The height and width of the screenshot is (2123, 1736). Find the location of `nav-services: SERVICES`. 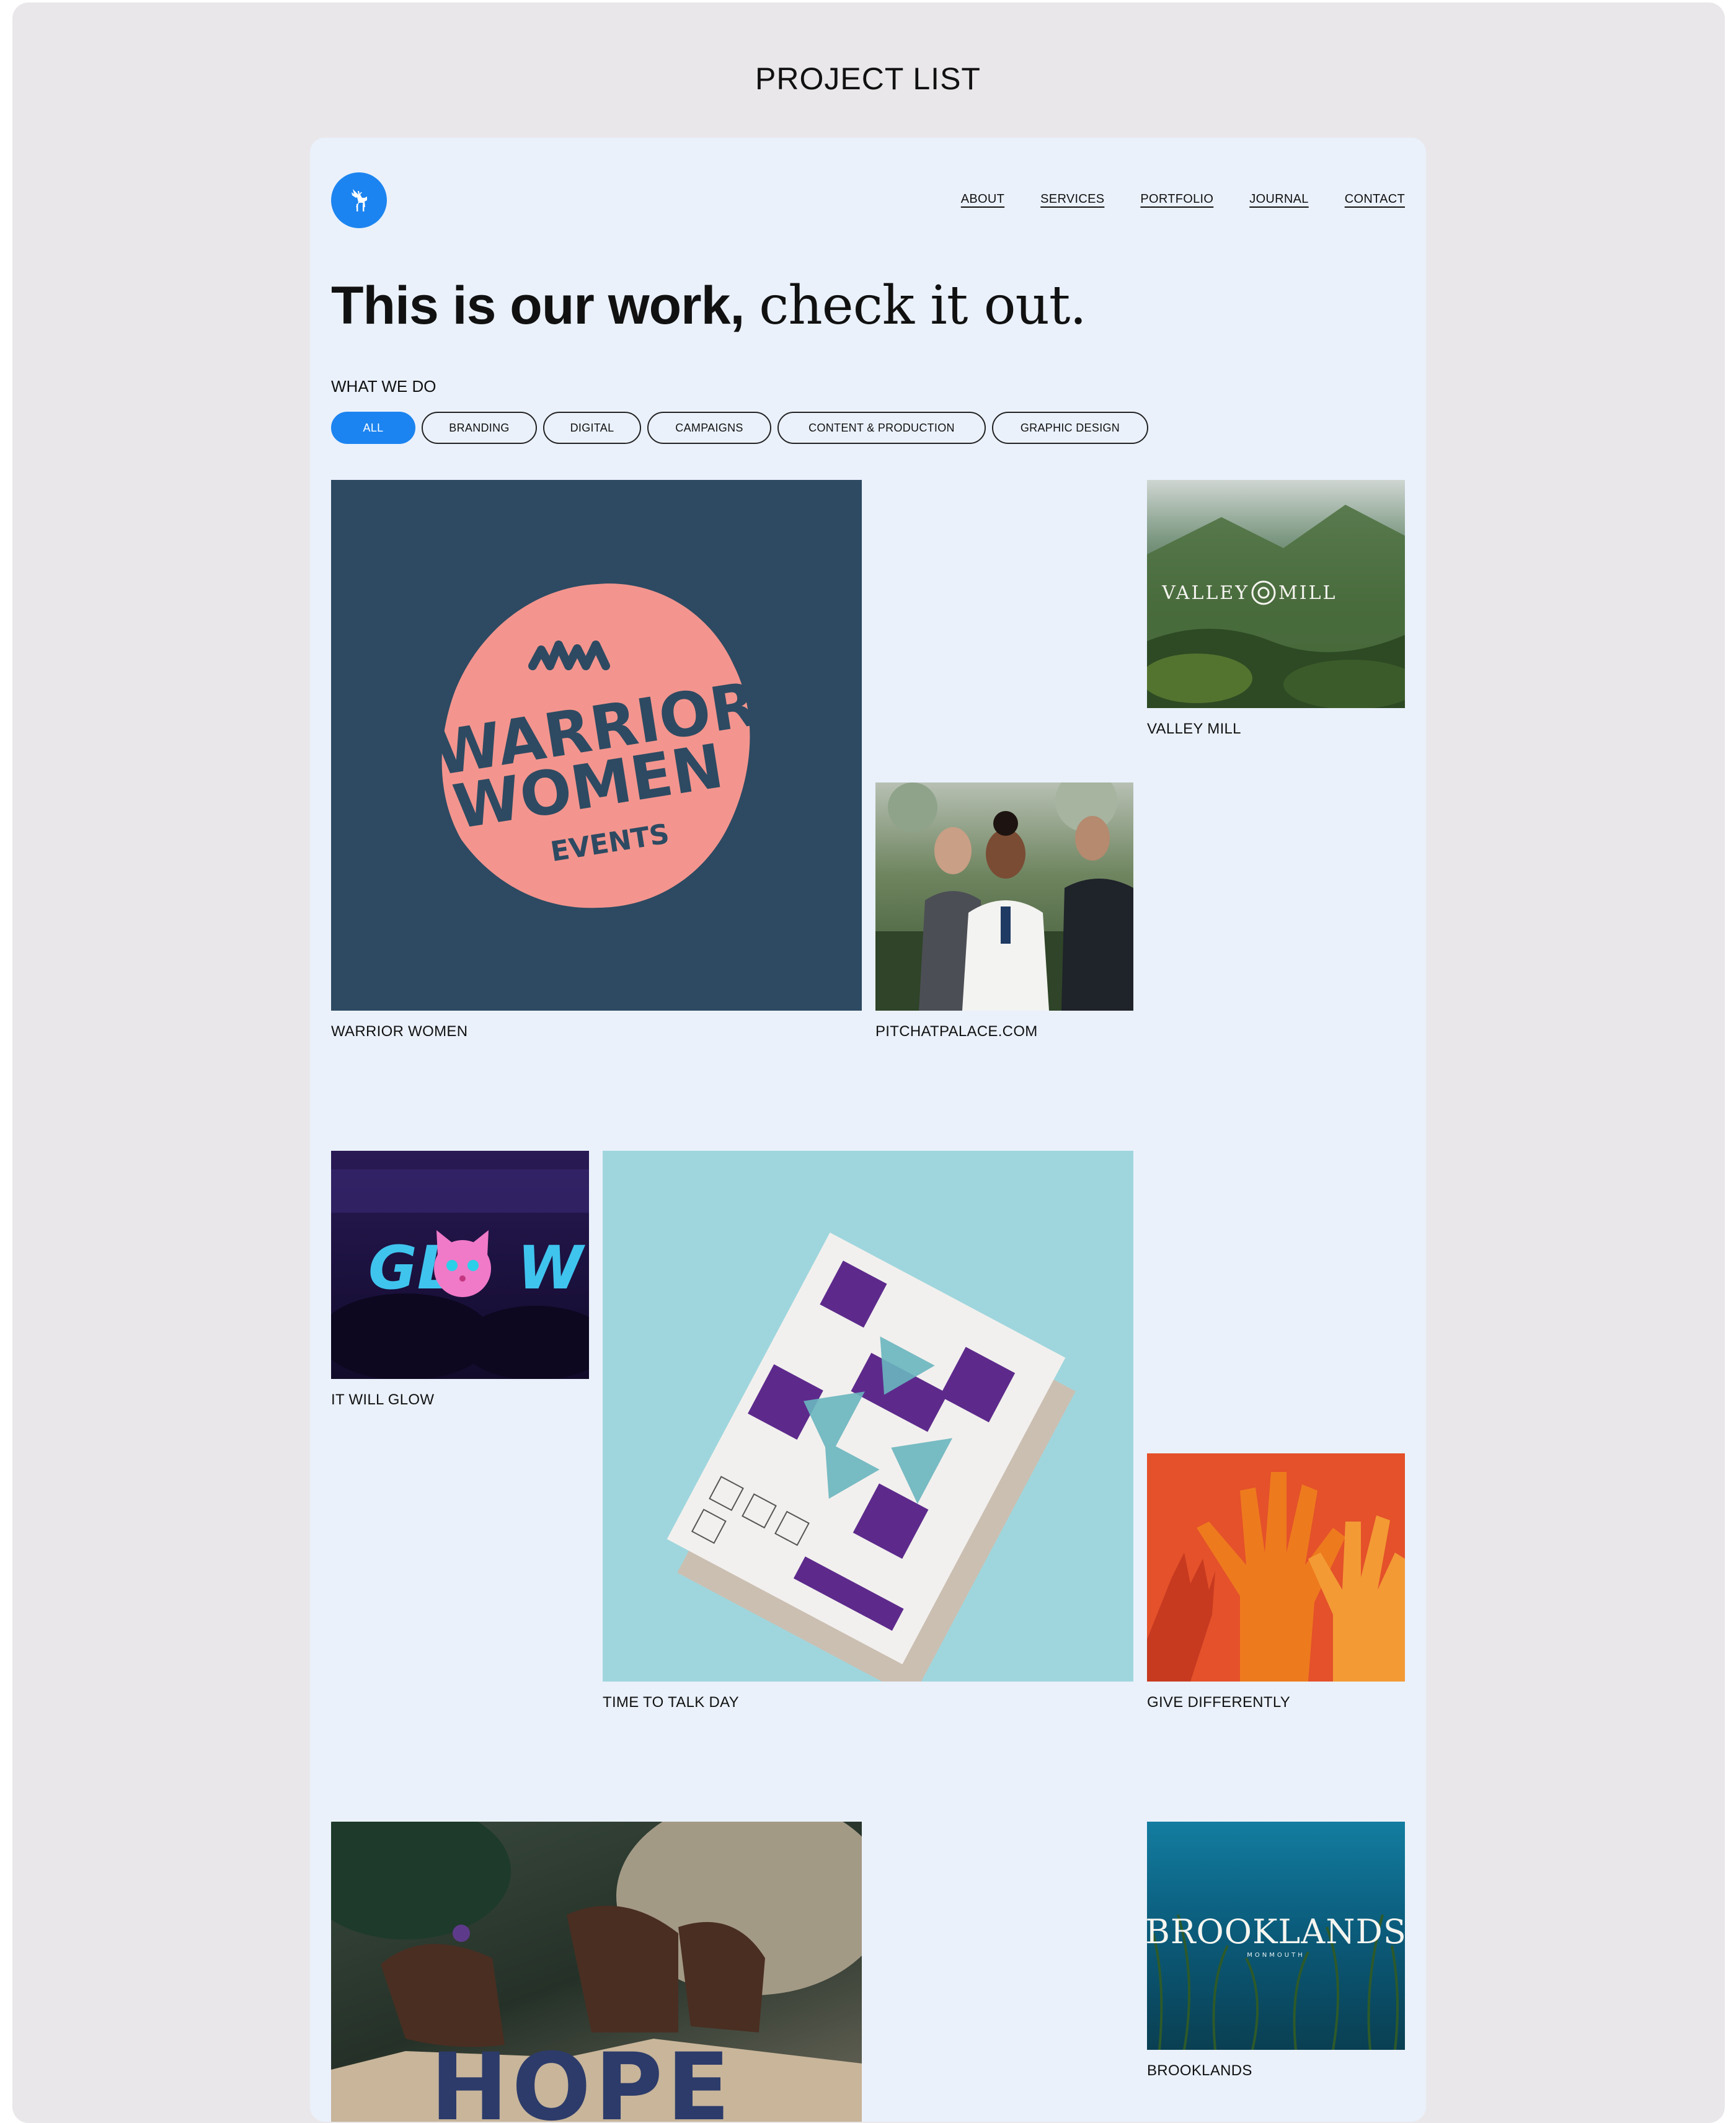

nav-services: SERVICES is located at coordinates (1072, 199).